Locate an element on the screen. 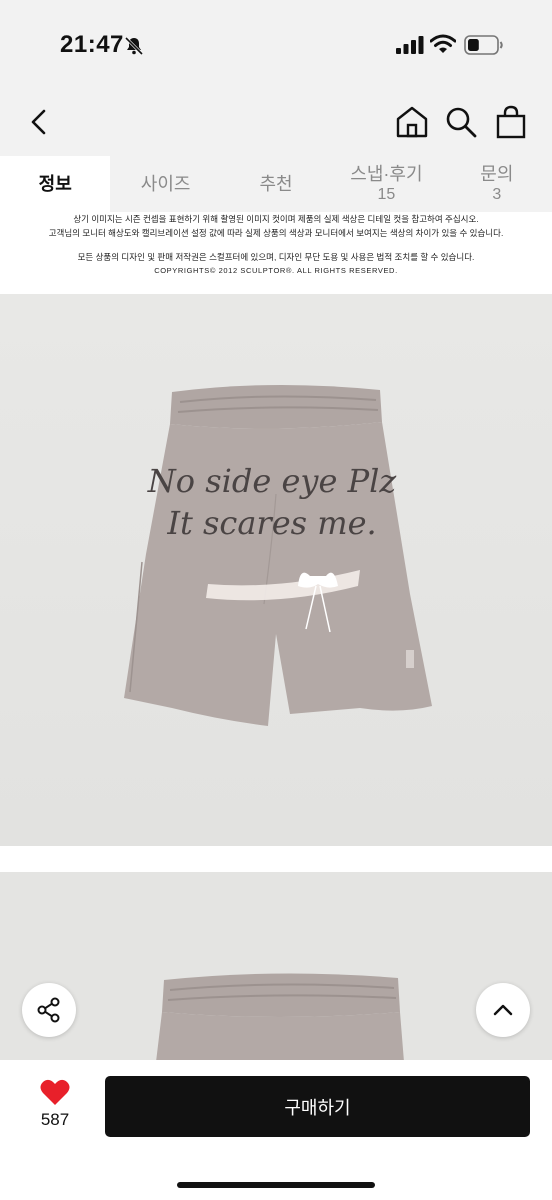  share-button is located at coordinates (49, 1010).